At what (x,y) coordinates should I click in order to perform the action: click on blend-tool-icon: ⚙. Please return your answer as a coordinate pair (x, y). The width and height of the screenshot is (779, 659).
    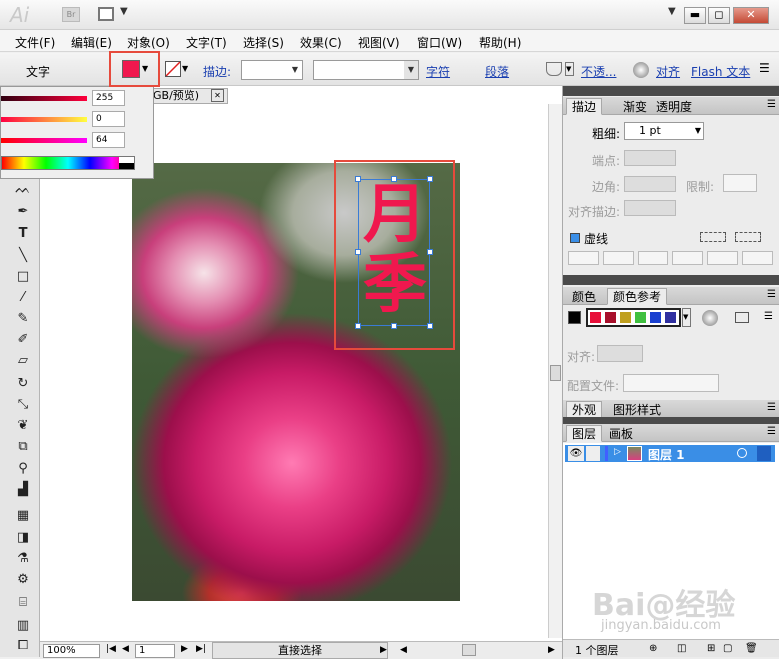
    Looking at the image, I should click on (23, 580).